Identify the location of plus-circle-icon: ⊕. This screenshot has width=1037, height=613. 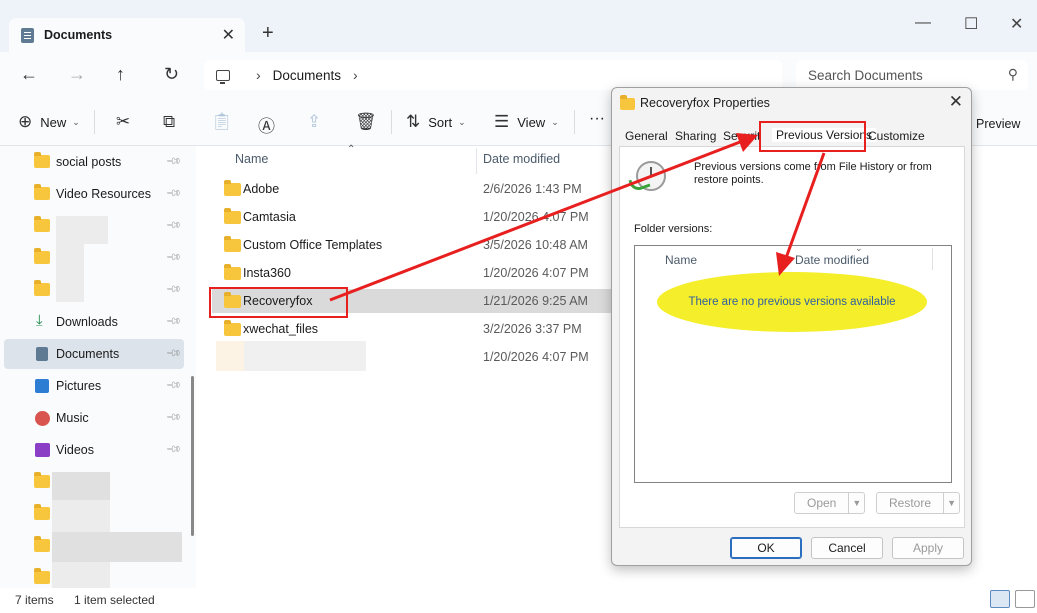
(25, 121).